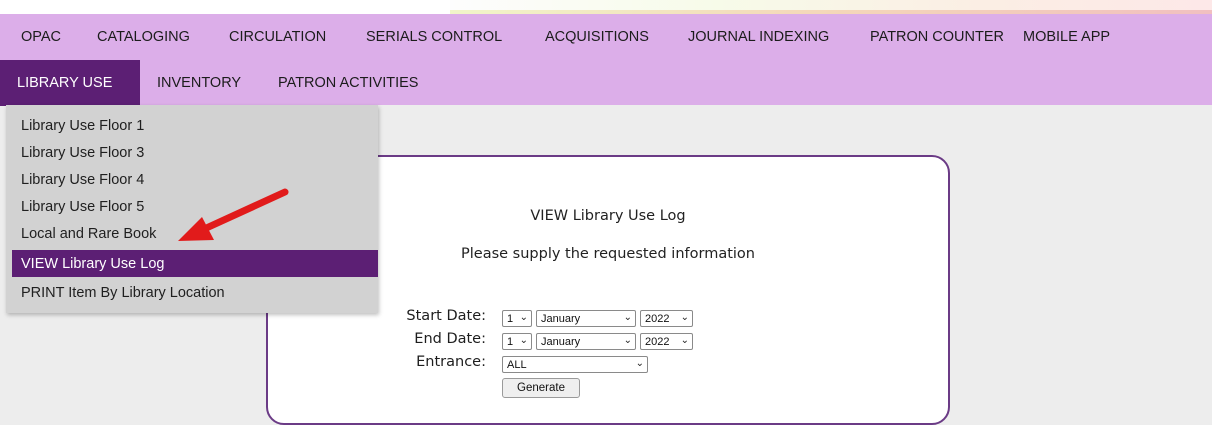  What do you see at coordinates (195, 292) in the screenshot?
I see `dropdown-item-print-by-location: PRINT Item By Library Location` at bounding box center [195, 292].